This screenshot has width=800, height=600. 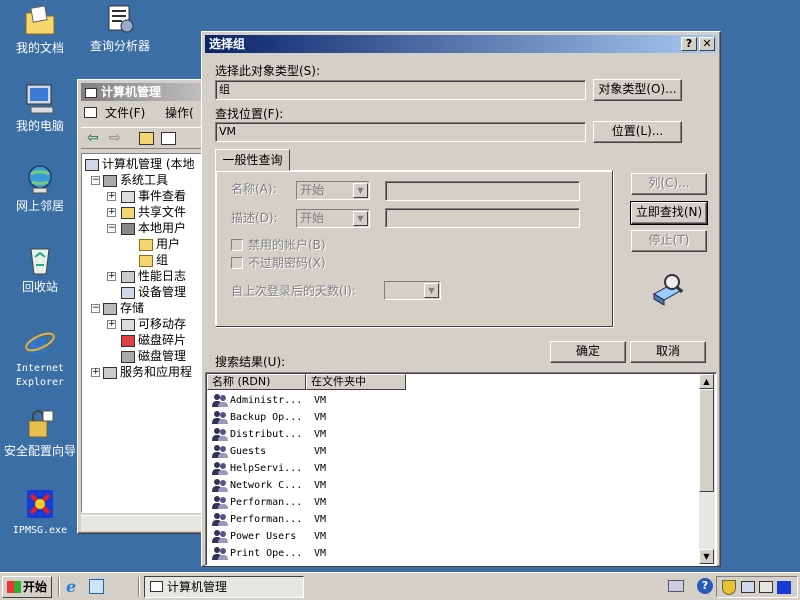 I want to click on quicklaunch-ie-icon: e, so click(x=75, y=587).